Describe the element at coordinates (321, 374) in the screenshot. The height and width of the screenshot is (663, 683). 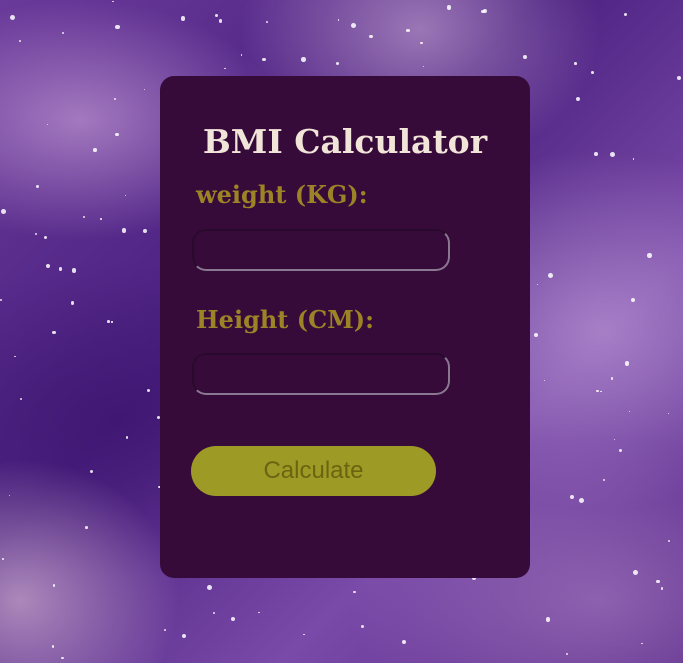
I see `height-input` at that location.